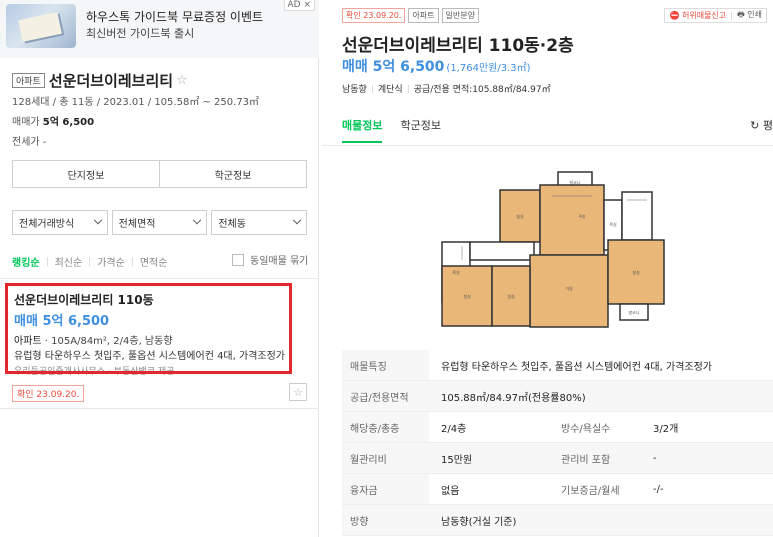  I want to click on complex-name: 선운더브이레브리티, so click(111, 81).